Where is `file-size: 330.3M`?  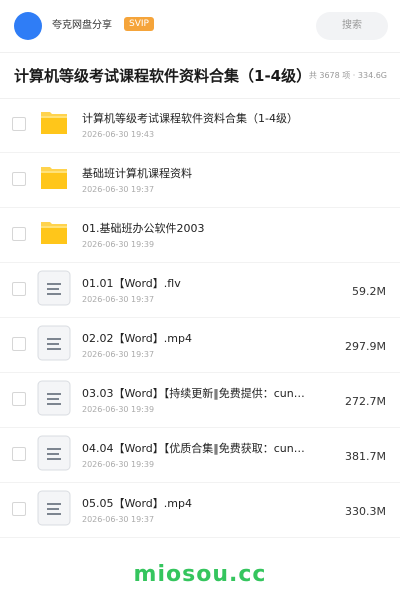 file-size: 330.3M is located at coordinates (365, 511).